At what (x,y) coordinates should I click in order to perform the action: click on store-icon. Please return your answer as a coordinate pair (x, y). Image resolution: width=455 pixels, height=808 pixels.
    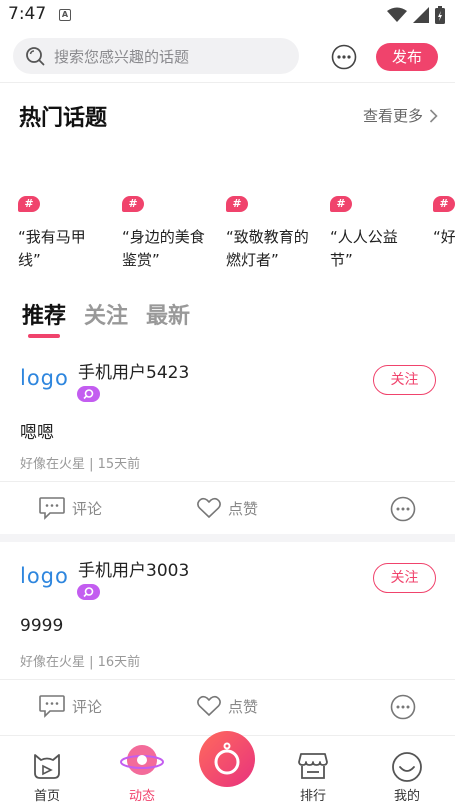
    Looking at the image, I should click on (313, 766).